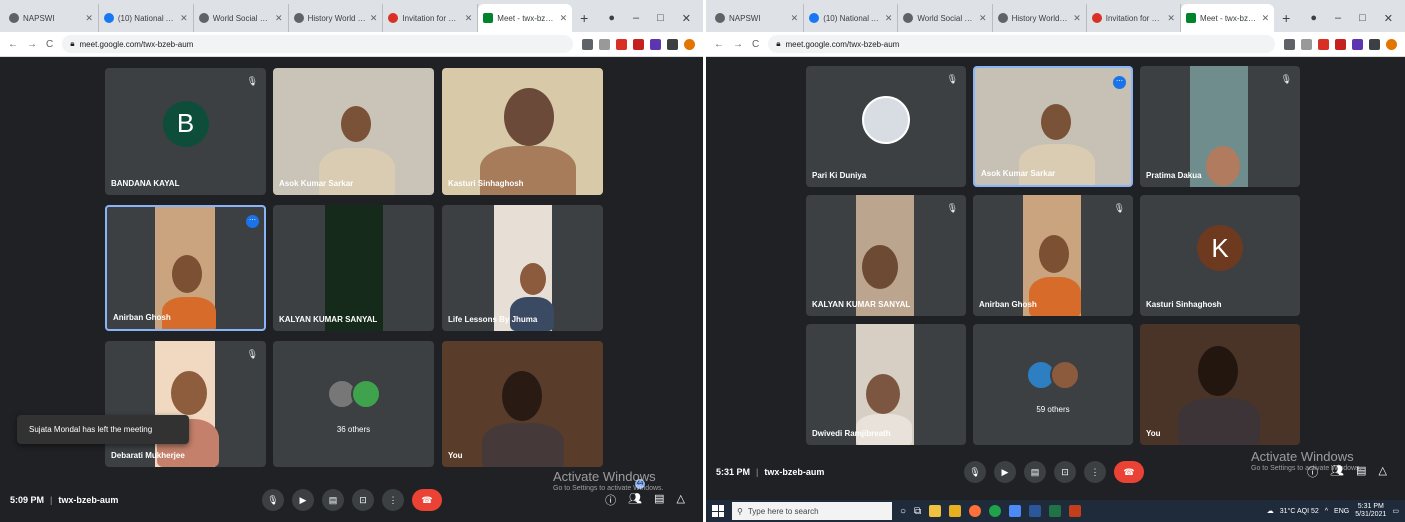 Image resolution: width=1405 pixels, height=522 pixels. I want to click on language-indicator: ENG, so click(1341, 511).